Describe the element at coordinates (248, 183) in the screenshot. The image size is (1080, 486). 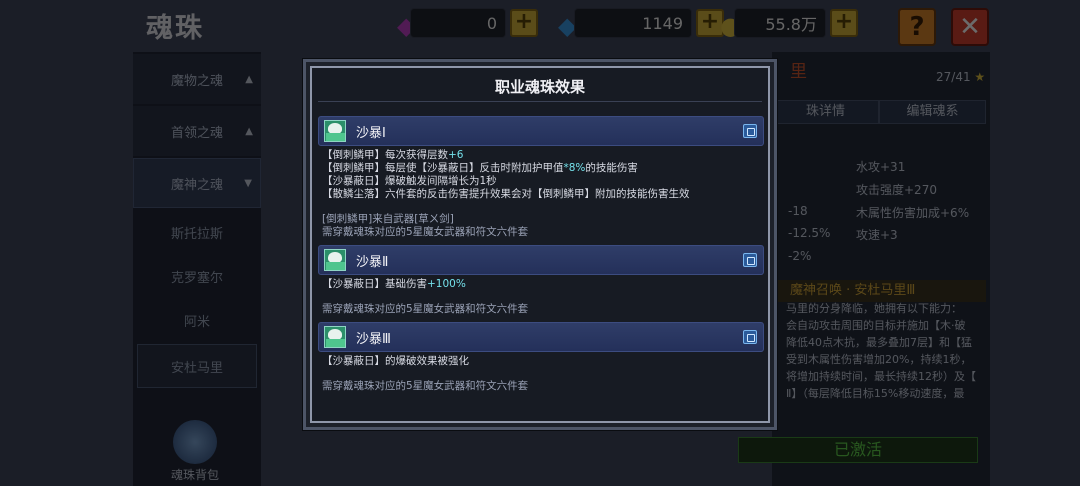
I see `chevron-down-icon: ▼` at that location.